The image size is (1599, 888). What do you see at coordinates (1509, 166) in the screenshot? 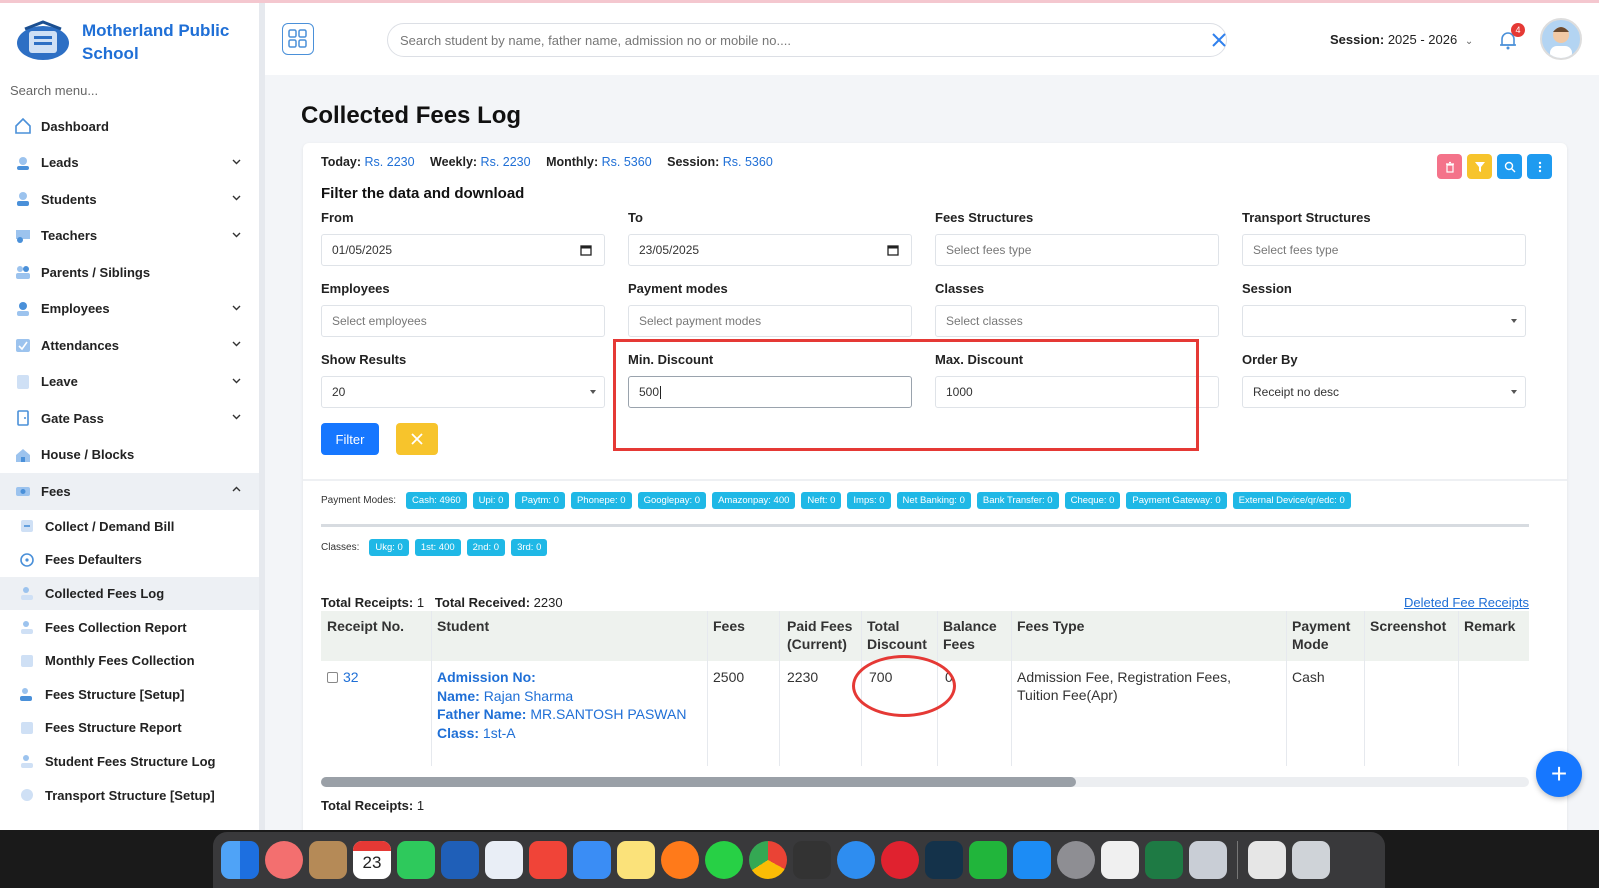
I see `search-button` at bounding box center [1509, 166].